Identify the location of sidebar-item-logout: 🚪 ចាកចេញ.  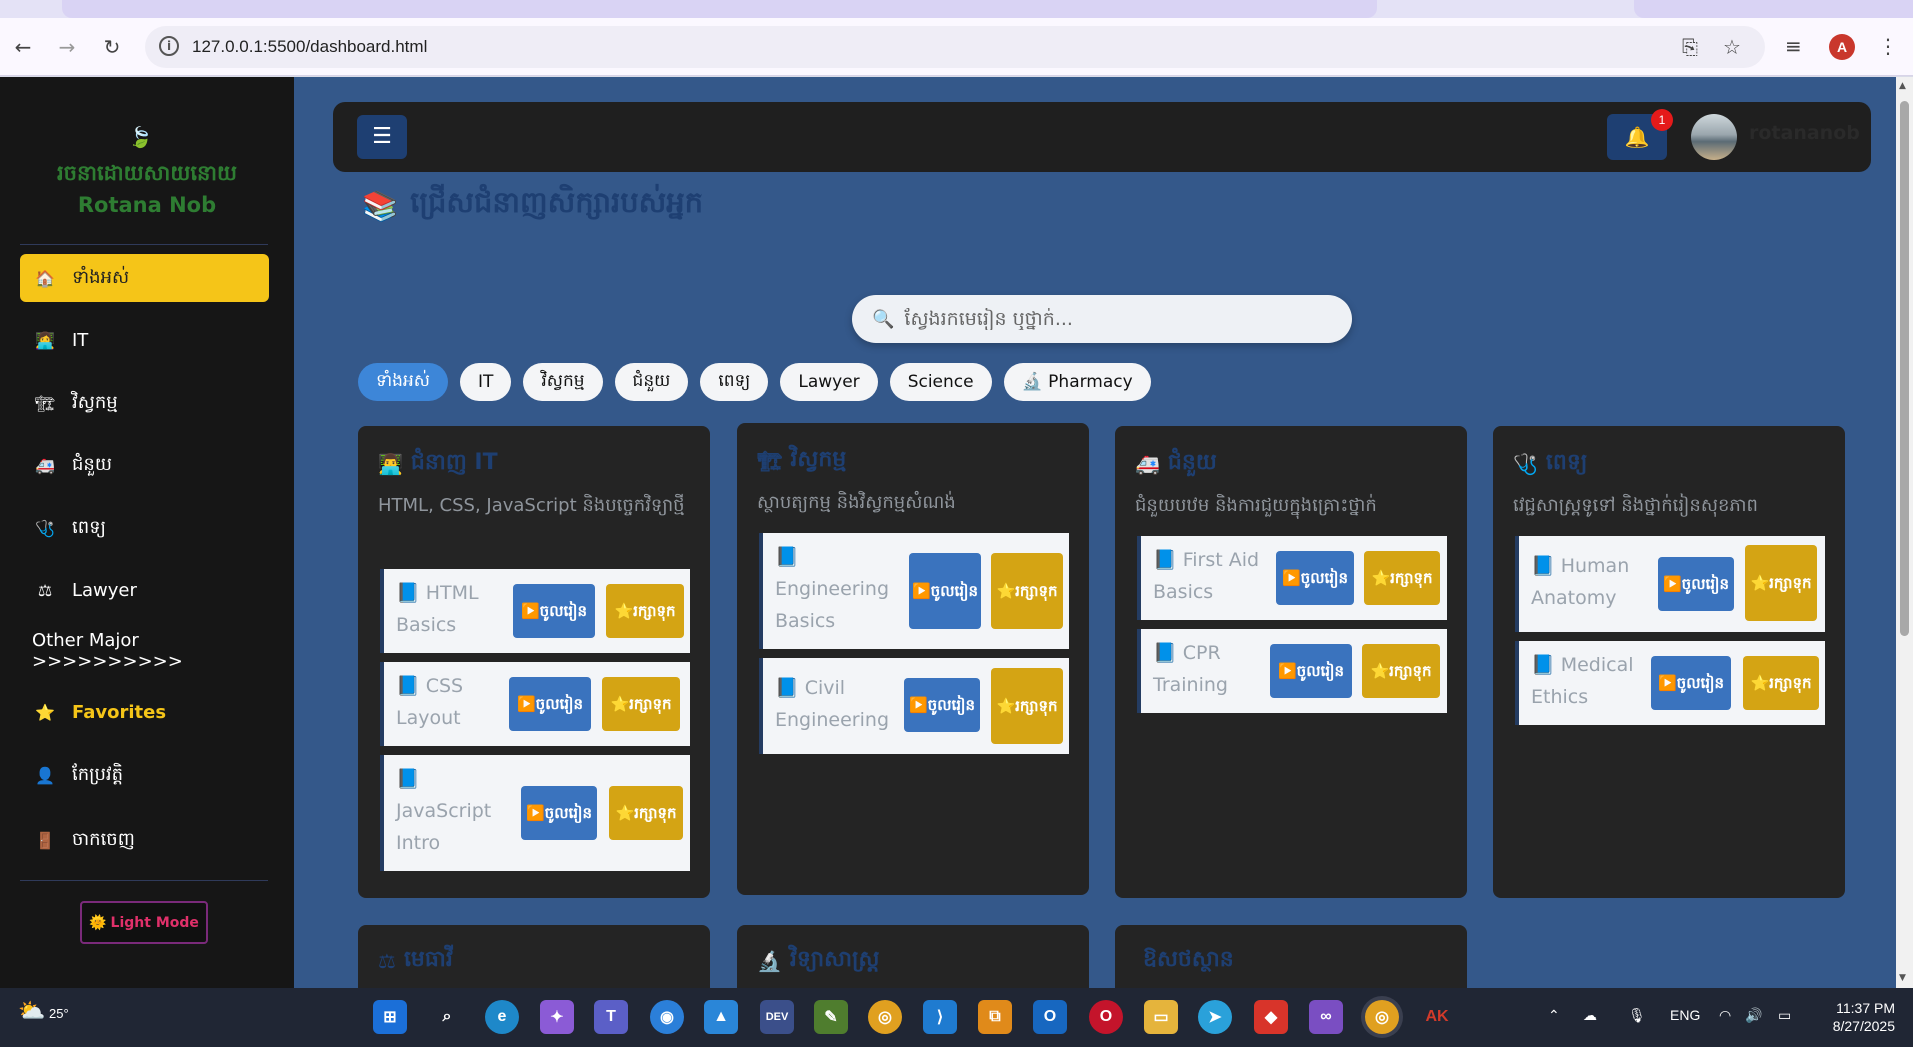
(144, 840).